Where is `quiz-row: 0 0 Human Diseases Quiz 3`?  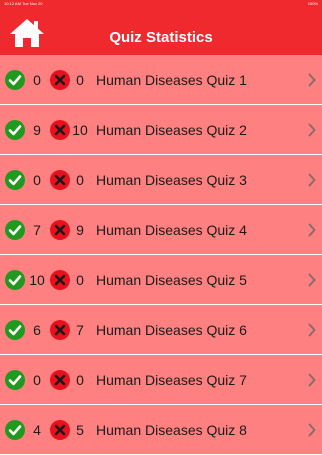
quiz-row: 0 0 Human Diseases Quiz 3 is located at coordinates (161, 180).